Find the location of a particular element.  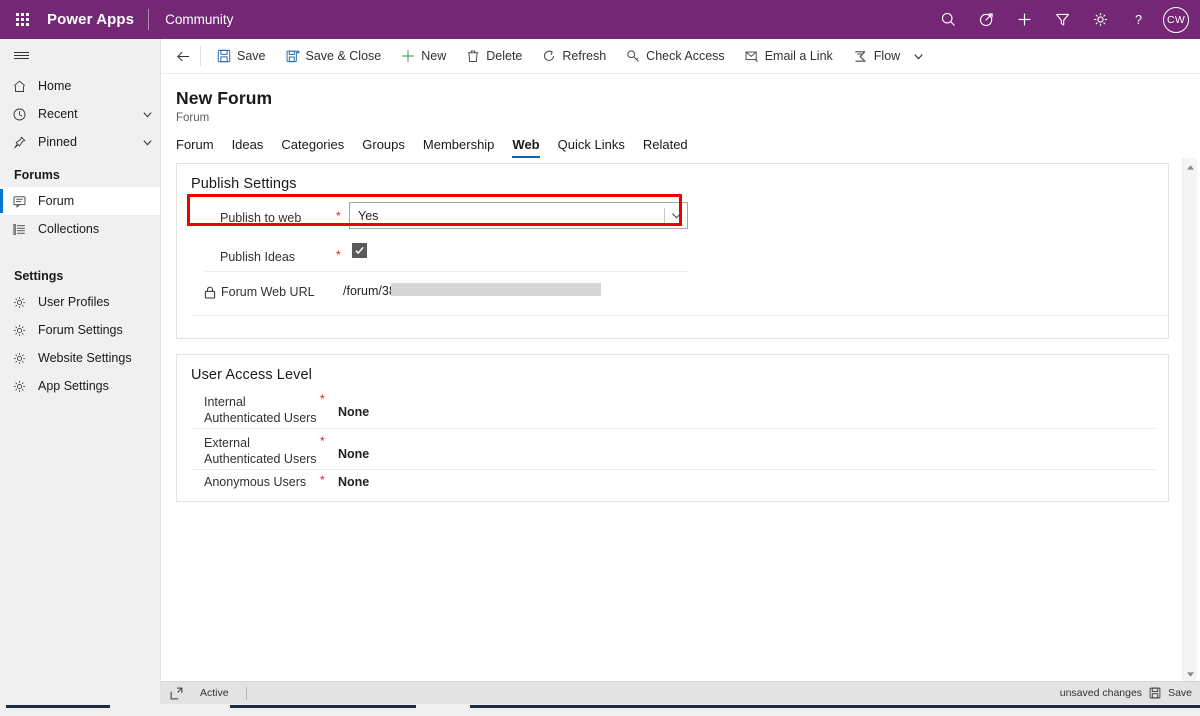

avatar: CW is located at coordinates (1176, 19).